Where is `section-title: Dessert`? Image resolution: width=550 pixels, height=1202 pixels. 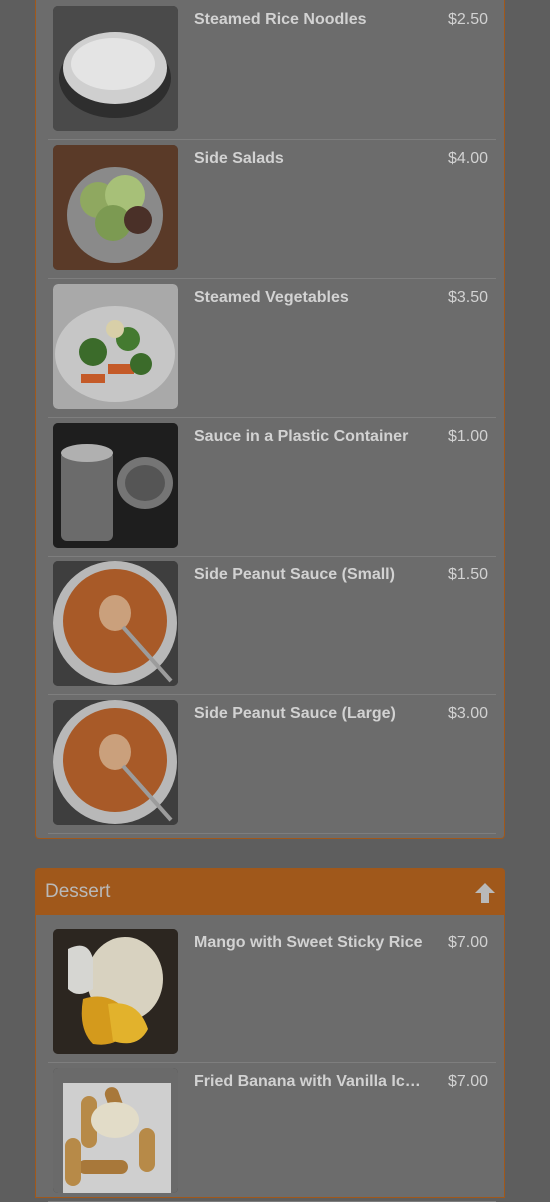
section-title: Dessert is located at coordinates (78, 891).